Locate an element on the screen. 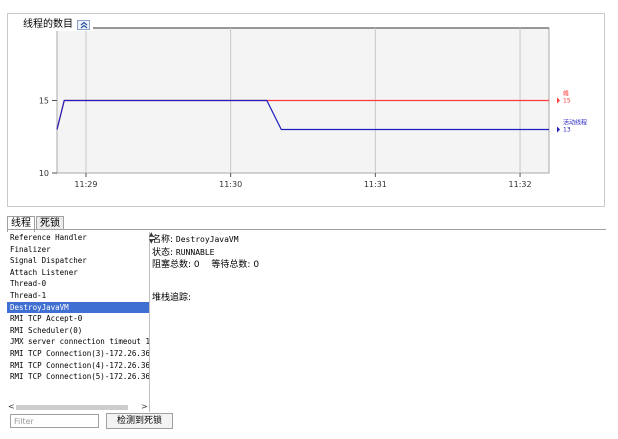 Image resolution: width=618 pixels, height=439 pixels. panel-title-text: 线程的数目 is located at coordinates (48, 24).